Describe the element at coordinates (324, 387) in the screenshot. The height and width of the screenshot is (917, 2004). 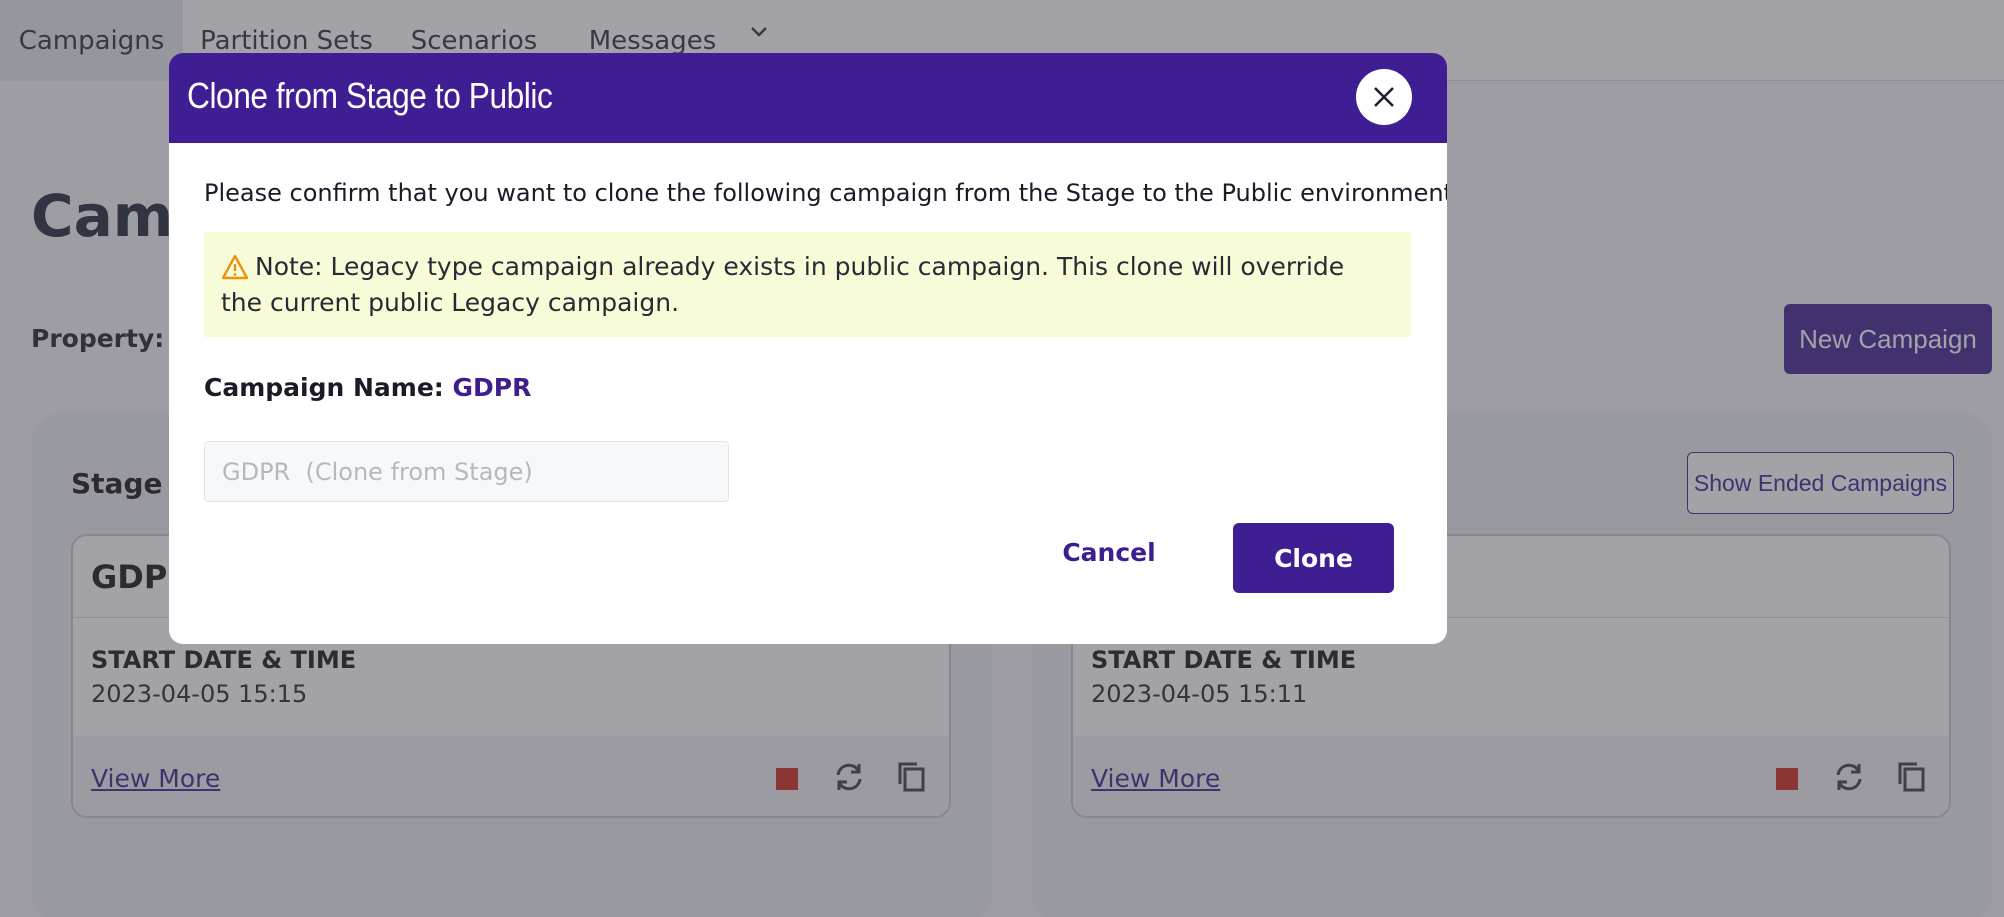
I see `campaign-name-label: Campaign Name:` at that location.